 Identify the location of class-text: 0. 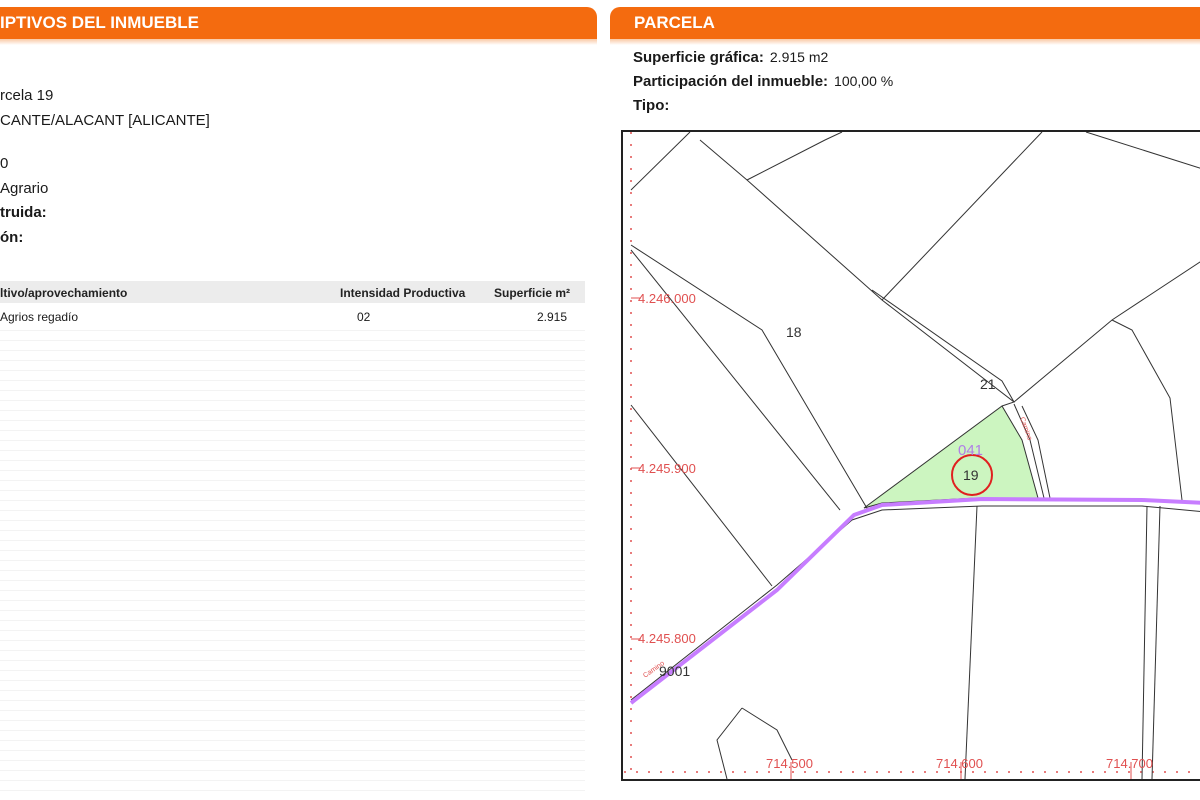
(4, 163).